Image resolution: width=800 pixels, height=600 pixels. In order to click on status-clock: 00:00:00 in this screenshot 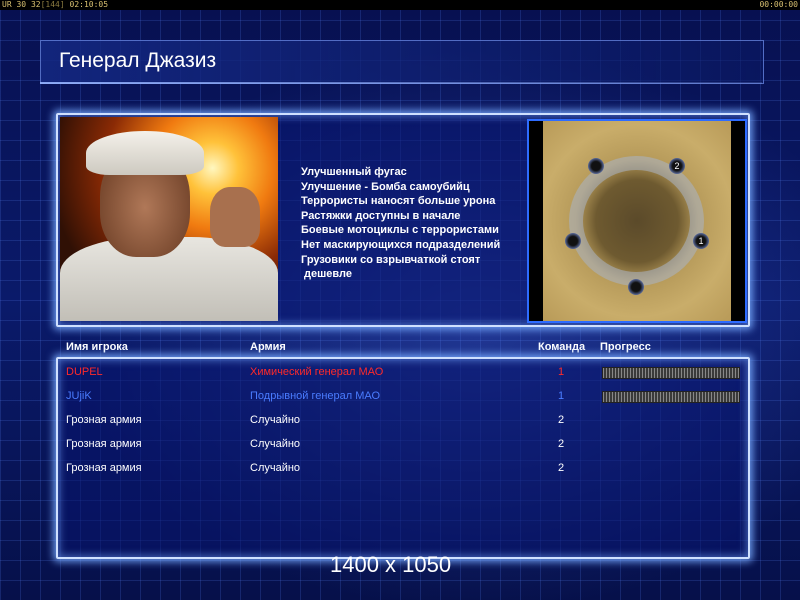, I will do `click(778, 4)`.